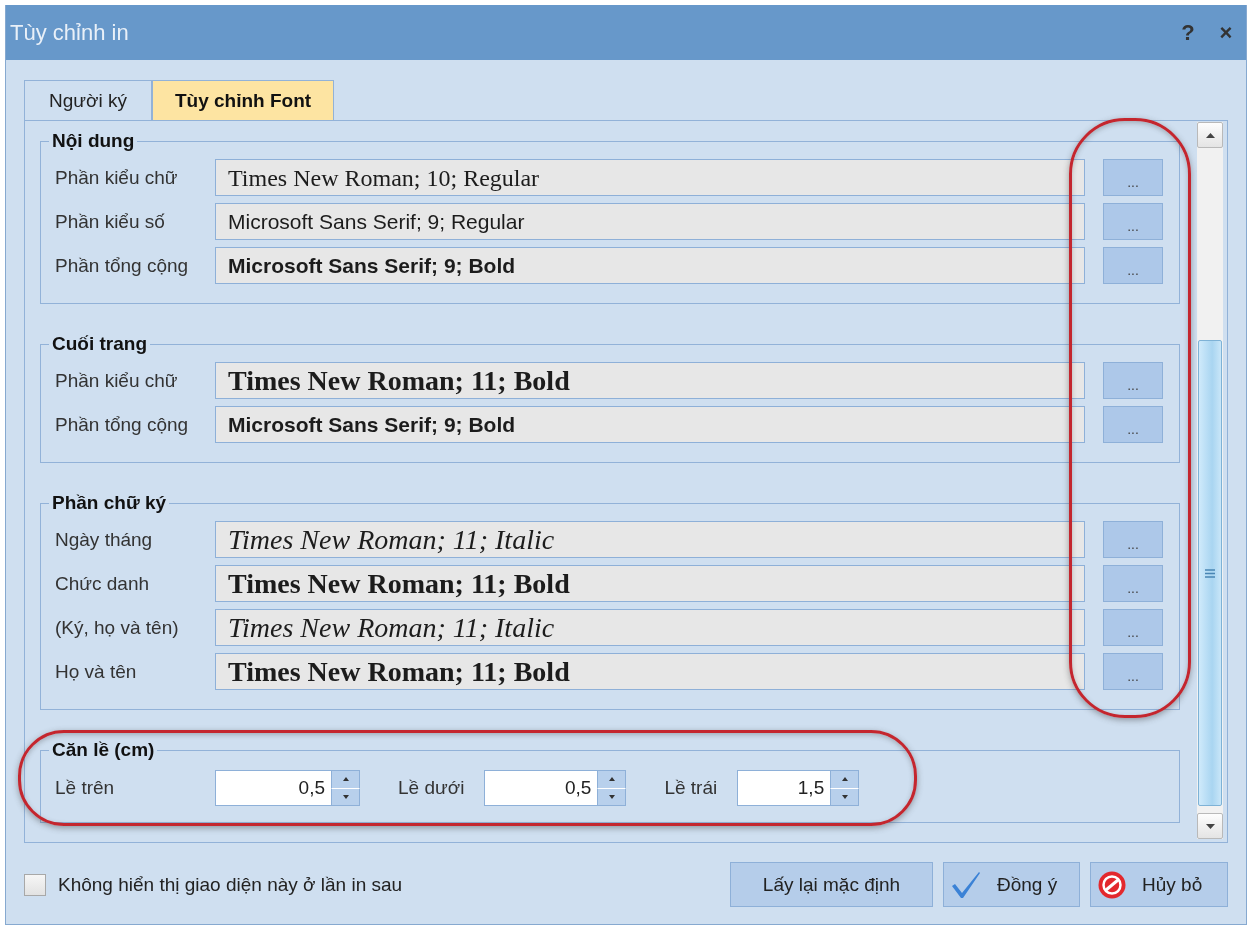  What do you see at coordinates (99, 344) in the screenshot?
I see `group-title: Cuối trang` at bounding box center [99, 344].